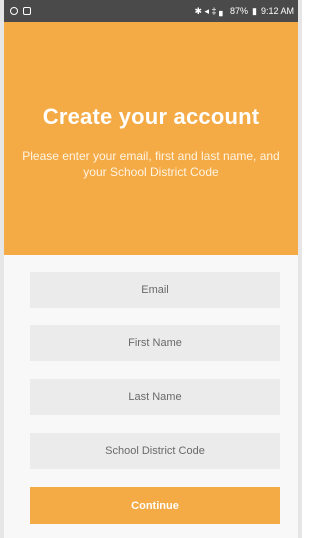 Image resolution: width=320 pixels, height=538 pixels. Describe the element at coordinates (277, 10) in the screenshot. I see `clock: 9:12 AM` at that location.